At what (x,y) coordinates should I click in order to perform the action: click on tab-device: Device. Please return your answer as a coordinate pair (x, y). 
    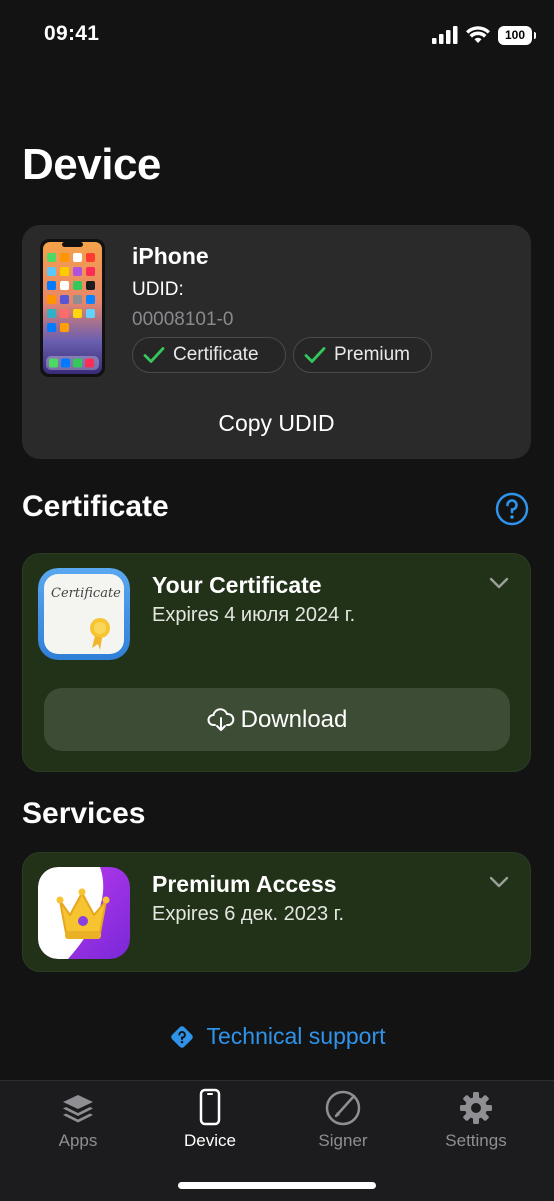
    Looking at the image, I should click on (210, 1119).